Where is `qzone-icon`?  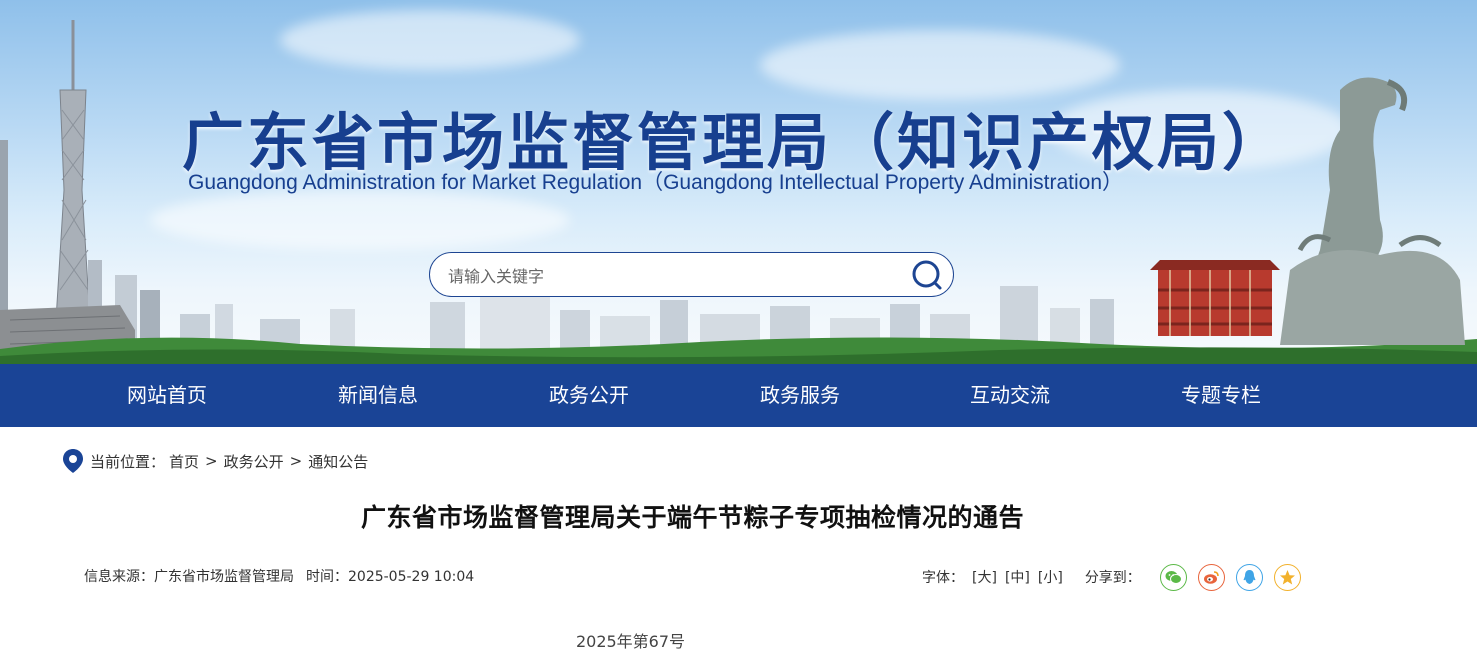
qzone-icon is located at coordinates (1287, 576).